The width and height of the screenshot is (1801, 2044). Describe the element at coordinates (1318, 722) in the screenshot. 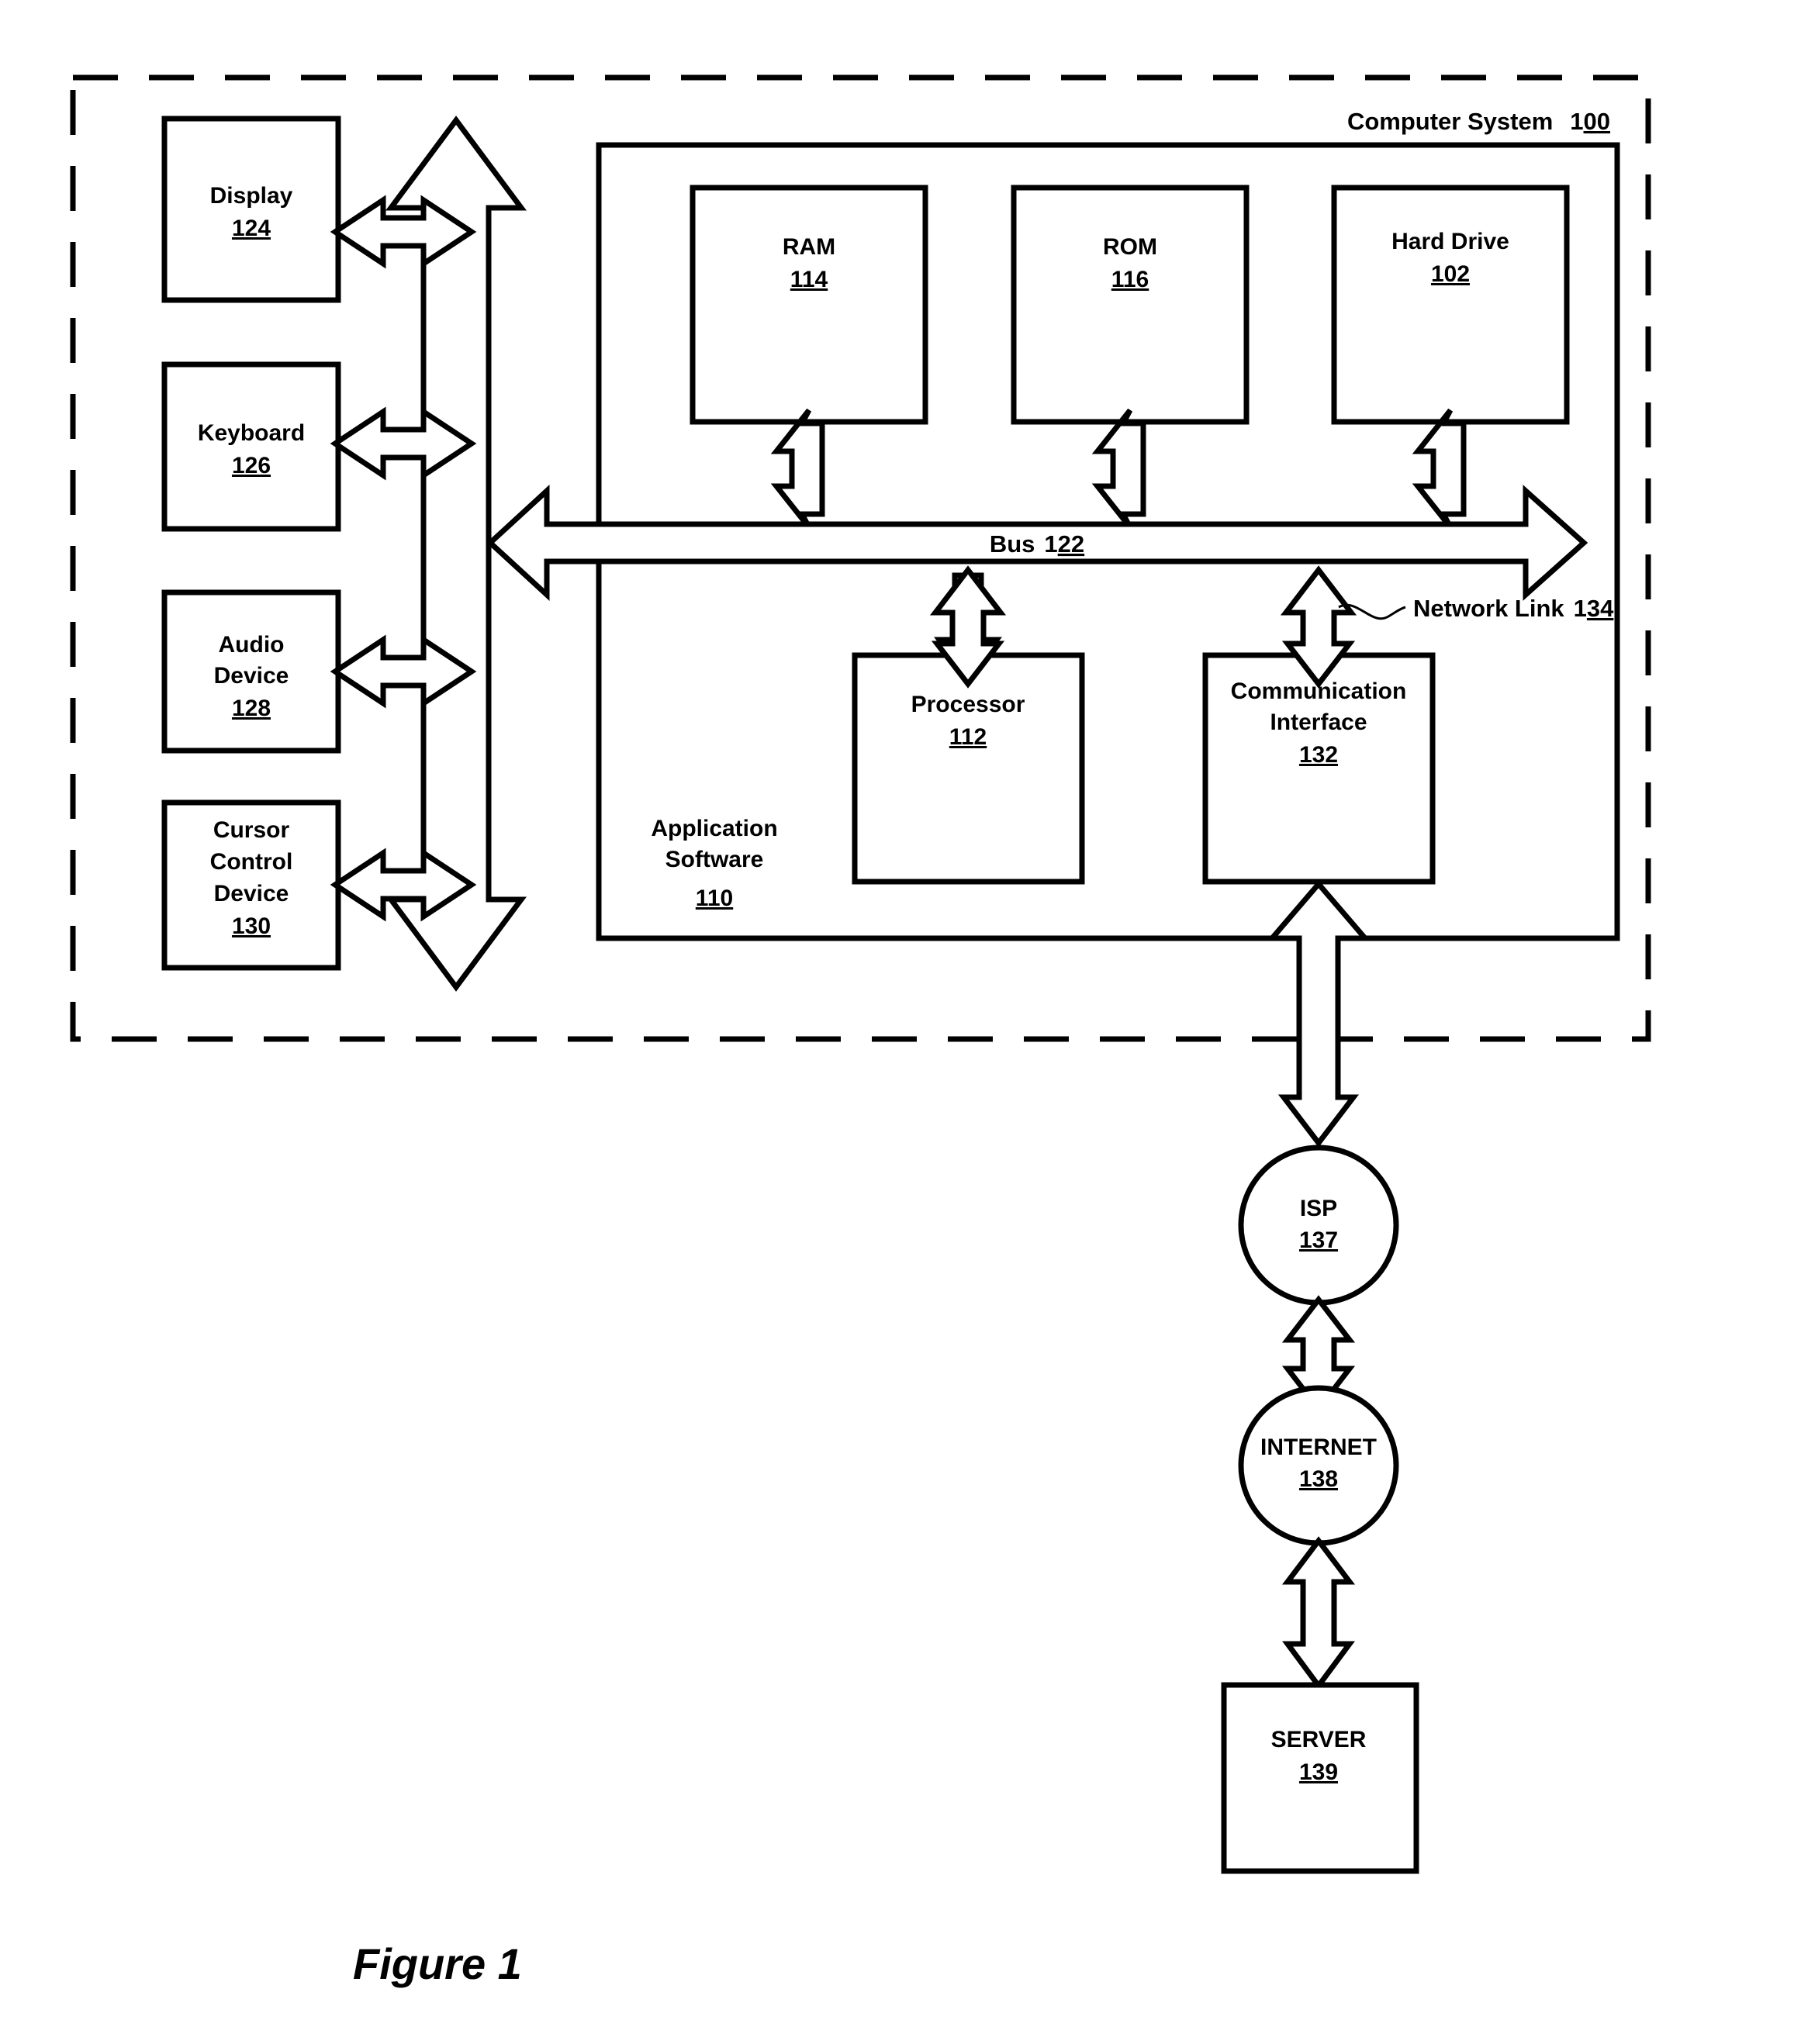

I see `communication-interface-label-line2: Interface` at that location.